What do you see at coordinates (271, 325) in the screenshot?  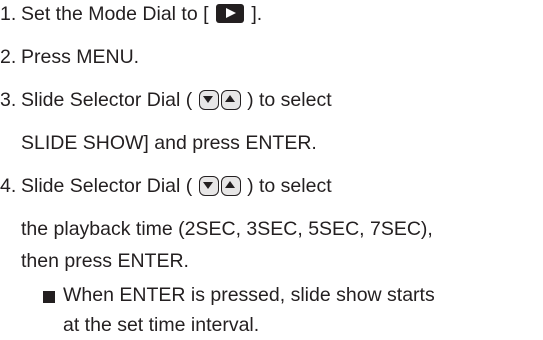 I see `note-line-2: at the set time interval.` at bounding box center [271, 325].